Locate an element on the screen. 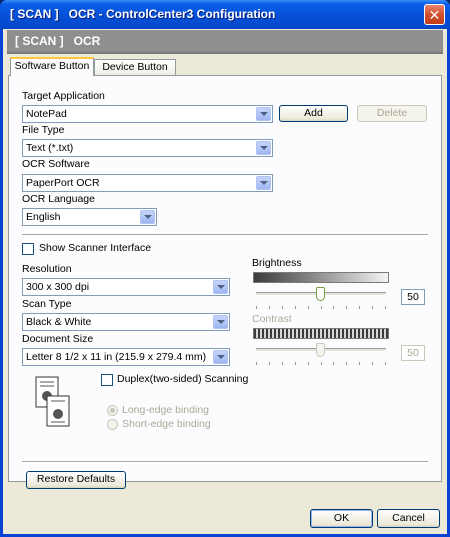 The height and width of the screenshot is (537, 450). short-edge-binding-label: Short-edge binding is located at coordinates (166, 424).